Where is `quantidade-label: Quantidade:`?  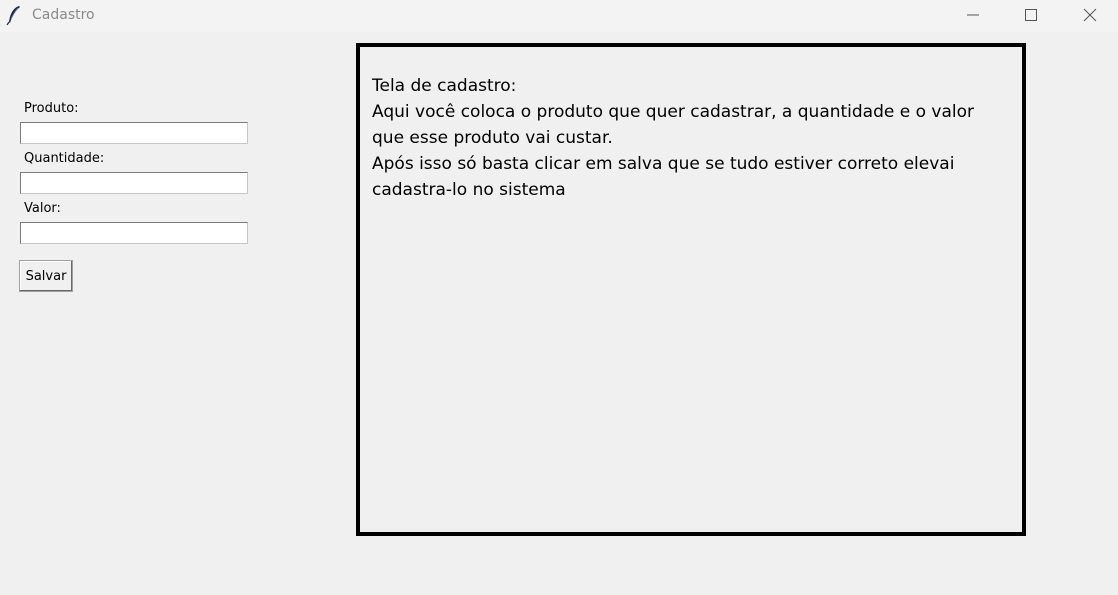
quantidade-label: Quantidade: is located at coordinates (64, 158).